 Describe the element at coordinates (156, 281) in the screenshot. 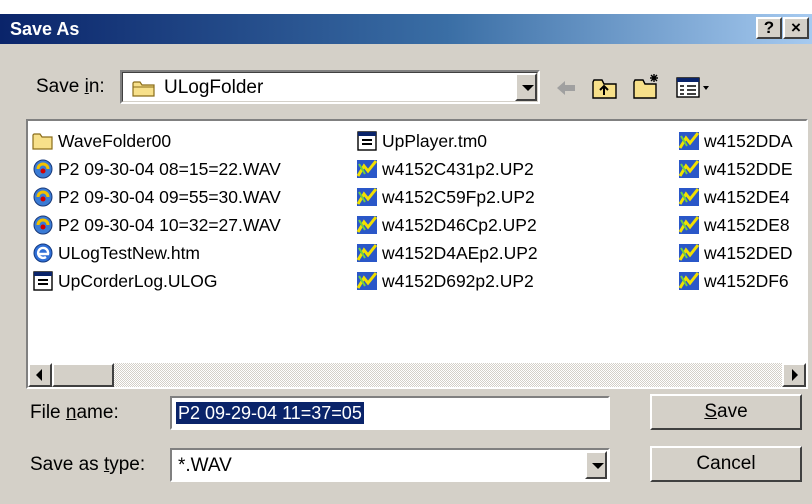

I see `list-item: UpCorderLog.ULOG` at that location.